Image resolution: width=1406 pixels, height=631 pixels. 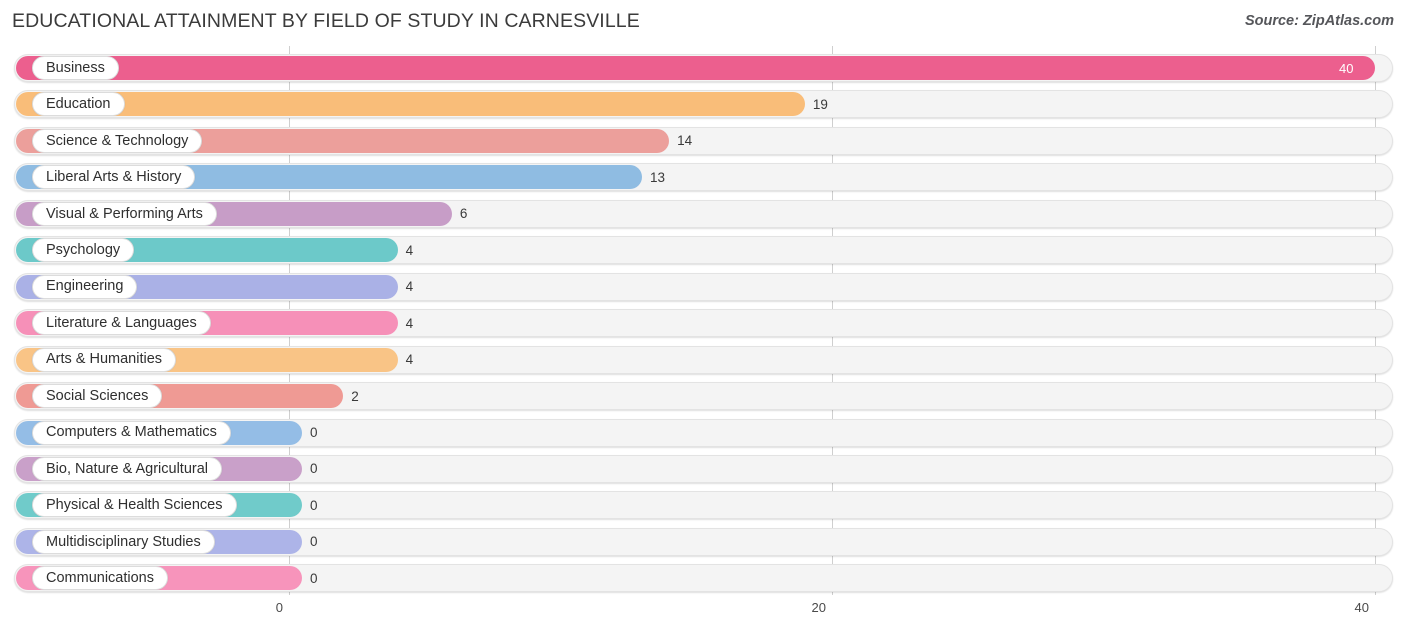 What do you see at coordinates (703, 323) in the screenshot?
I see `bar-row: Literature & Languages 4` at bounding box center [703, 323].